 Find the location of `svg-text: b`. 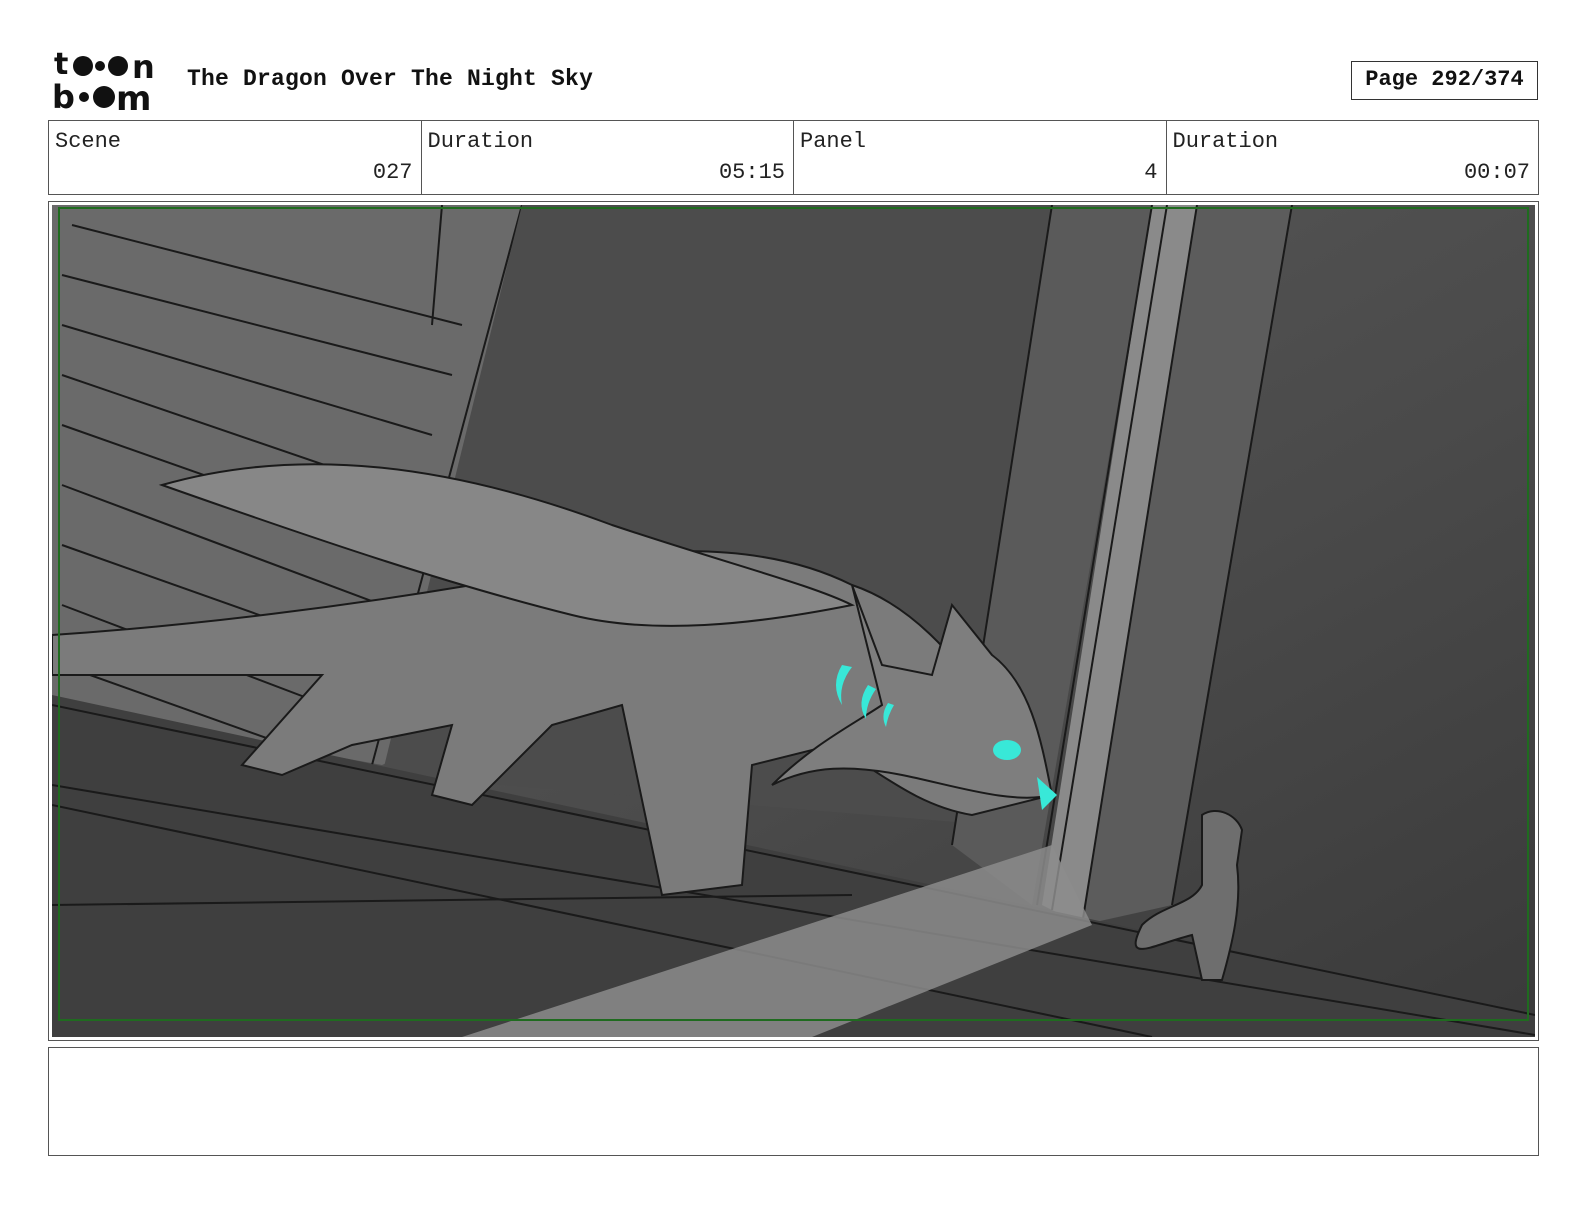

svg-text: b is located at coordinates (63, 95).